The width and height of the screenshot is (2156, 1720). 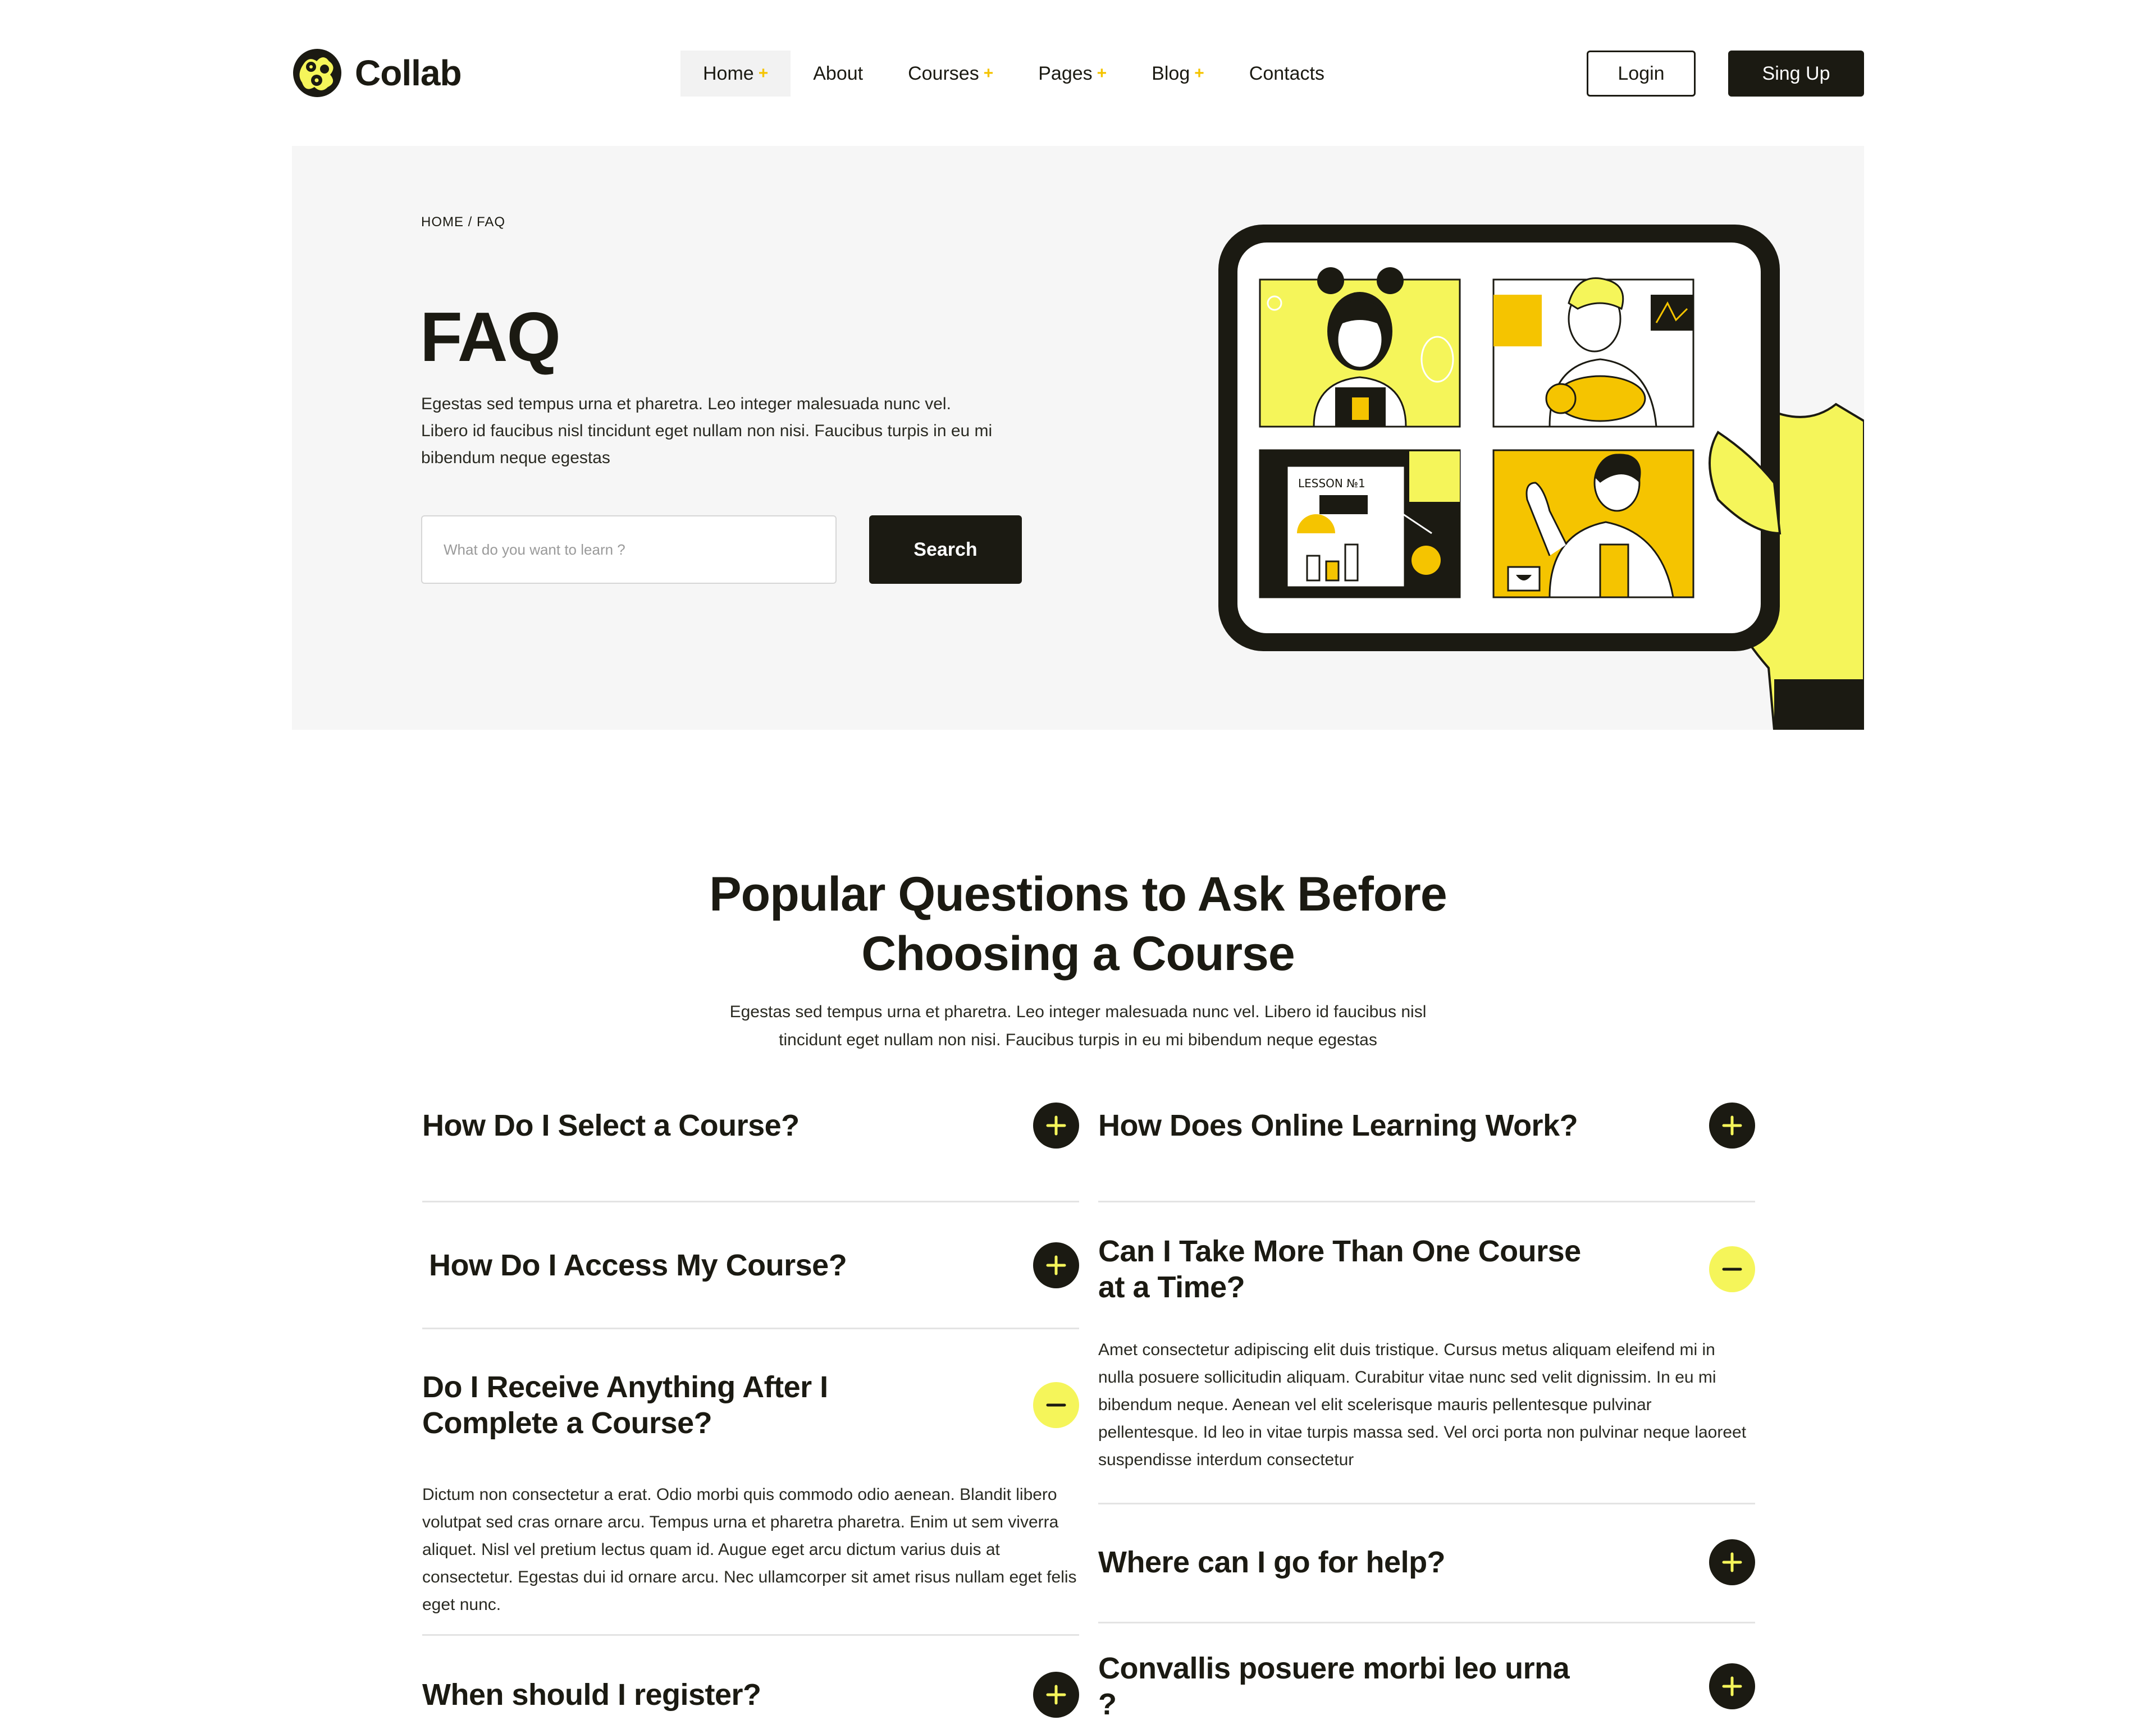 What do you see at coordinates (1641, 74) in the screenshot?
I see `login-button: Login` at bounding box center [1641, 74].